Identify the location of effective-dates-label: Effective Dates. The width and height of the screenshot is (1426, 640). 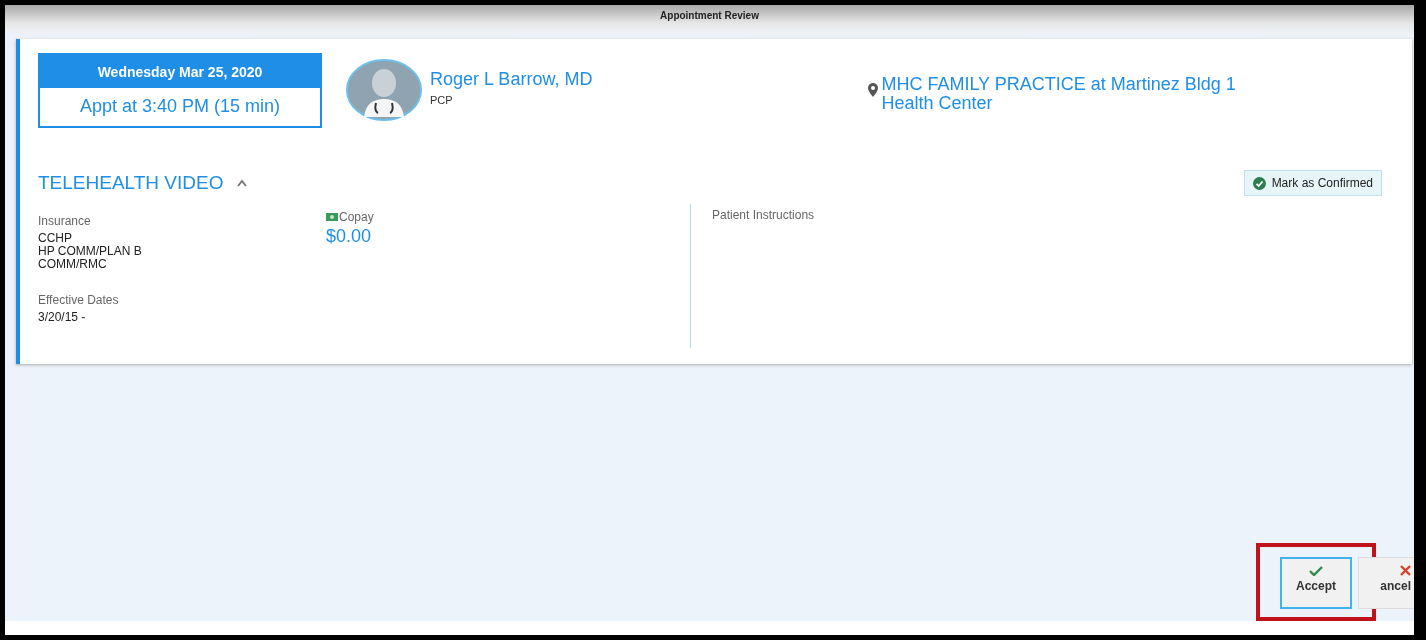
(79, 300).